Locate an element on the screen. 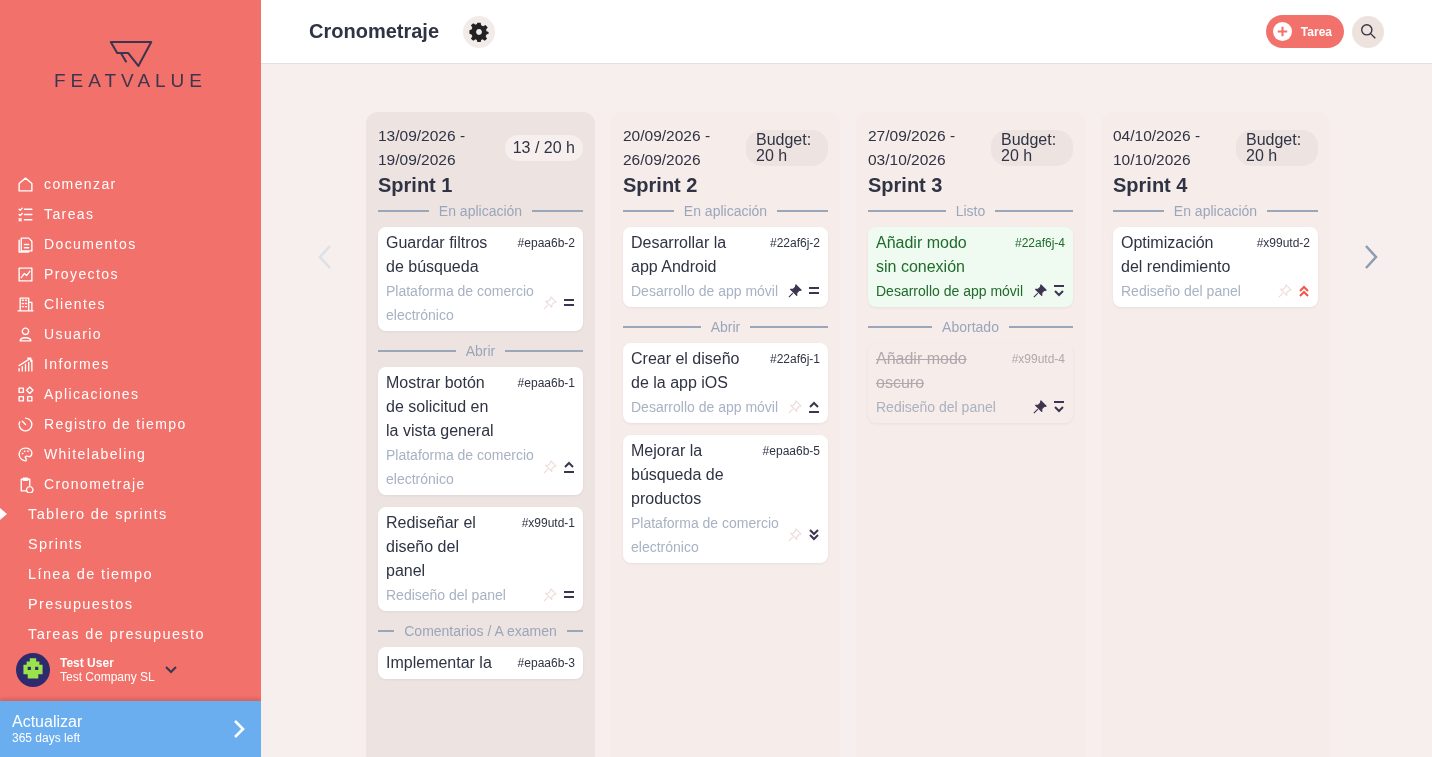 This screenshot has height=757, width=1432. company-name: Test Company SL is located at coordinates (107, 677).